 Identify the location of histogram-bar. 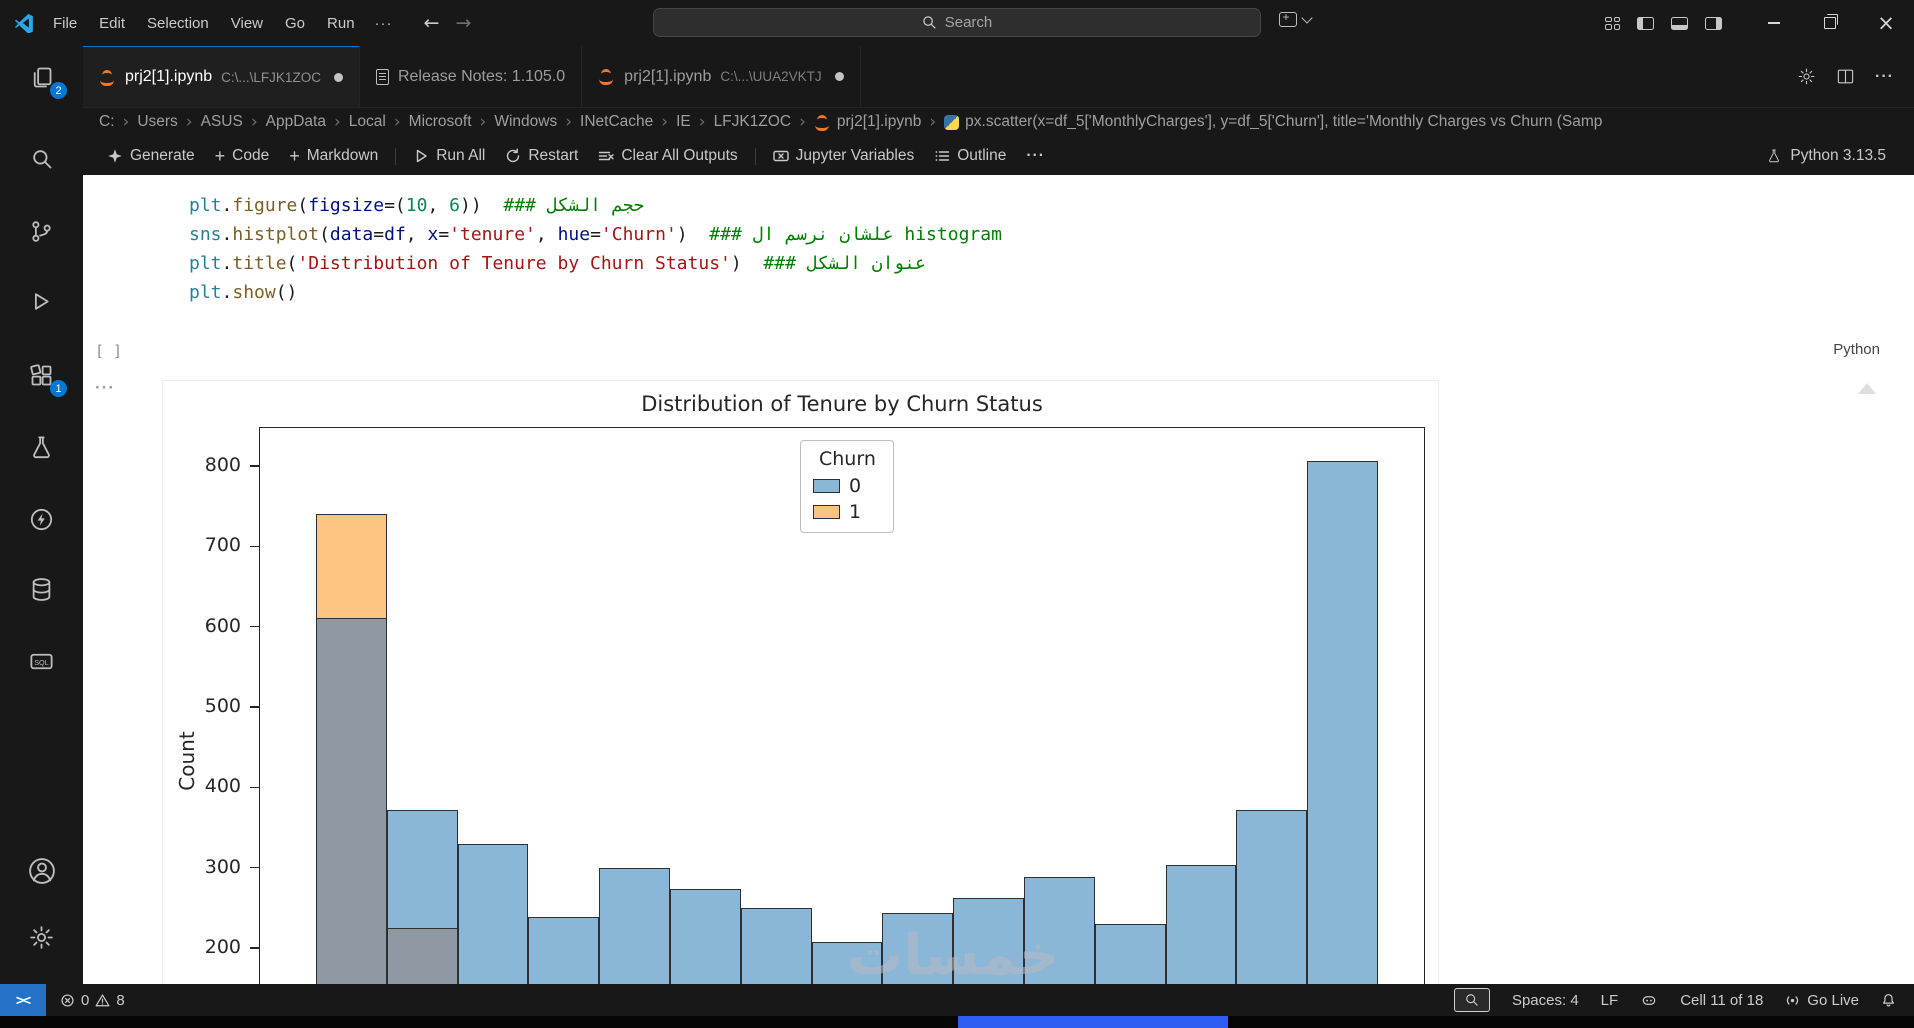
(1130, 953).